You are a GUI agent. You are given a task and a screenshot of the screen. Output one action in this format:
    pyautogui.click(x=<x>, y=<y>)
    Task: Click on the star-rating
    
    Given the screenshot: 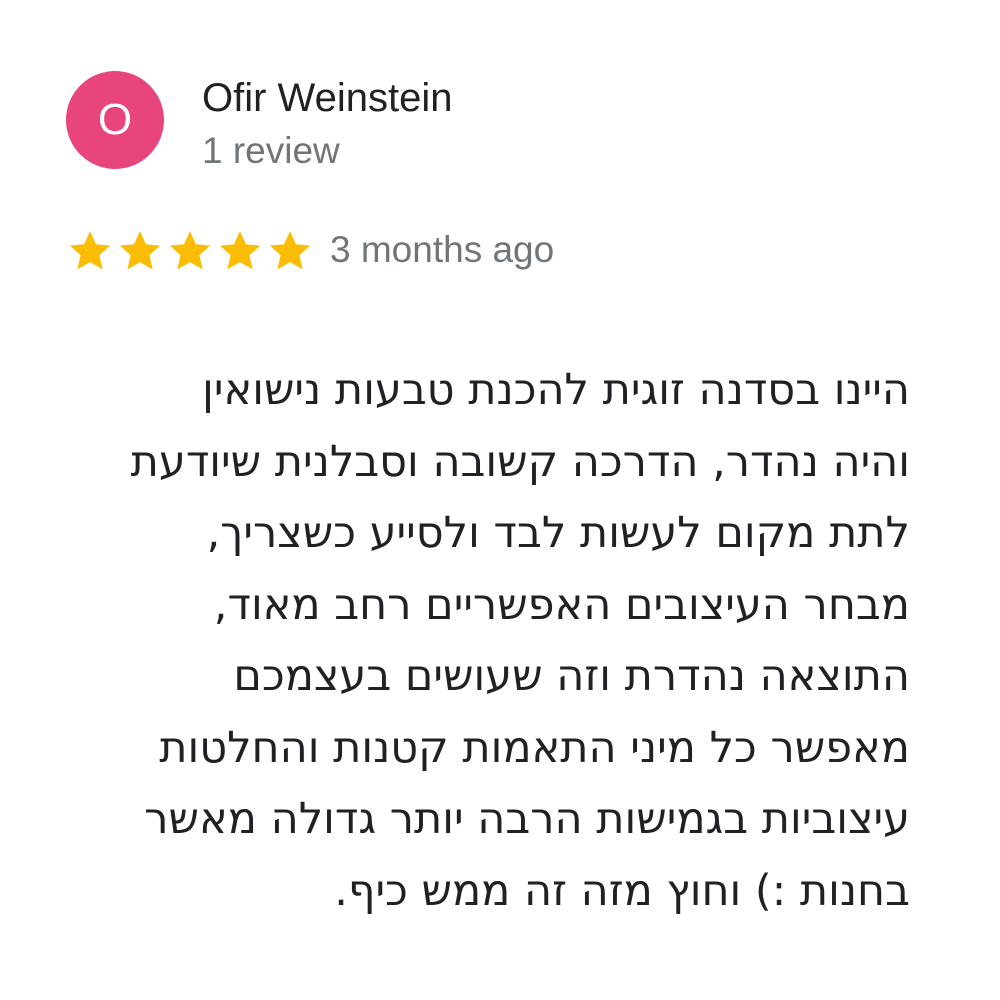 What is the action you would take?
    pyautogui.click(x=190, y=251)
    